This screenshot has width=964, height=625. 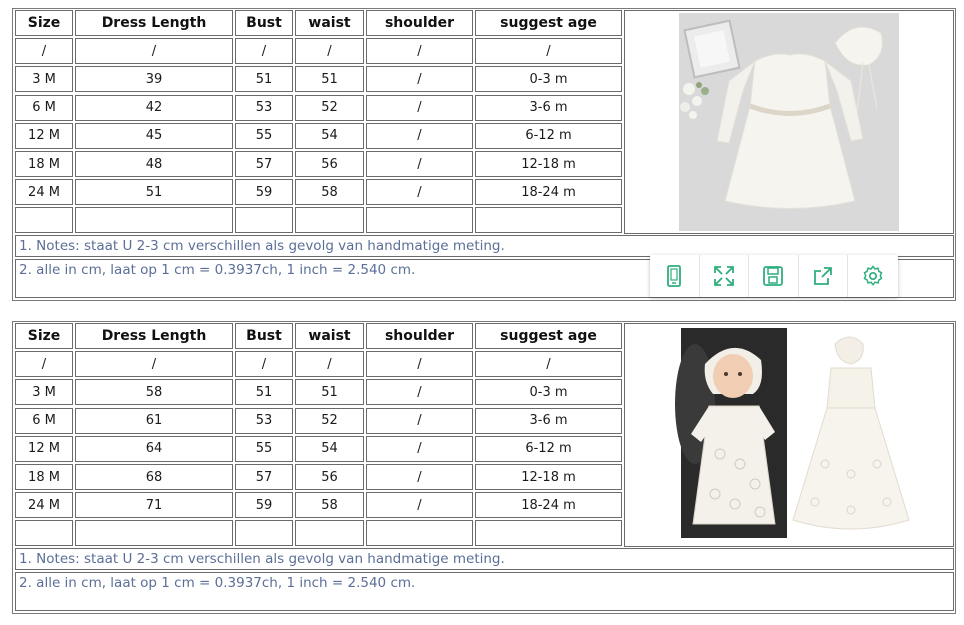 I want to click on cell-suggest-age: /, so click(x=548, y=51).